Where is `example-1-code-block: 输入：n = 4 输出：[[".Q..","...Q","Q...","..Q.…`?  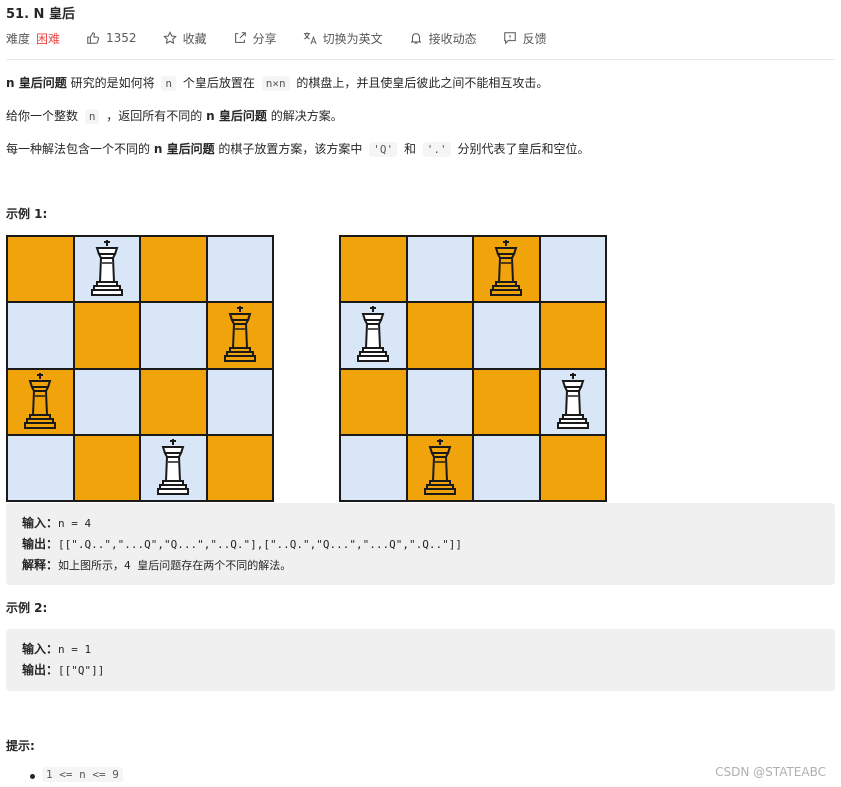 example-1-code-block: 输入：n = 4 输出：[[".Q..","...Q","Q...","..Q.… is located at coordinates (420, 544).